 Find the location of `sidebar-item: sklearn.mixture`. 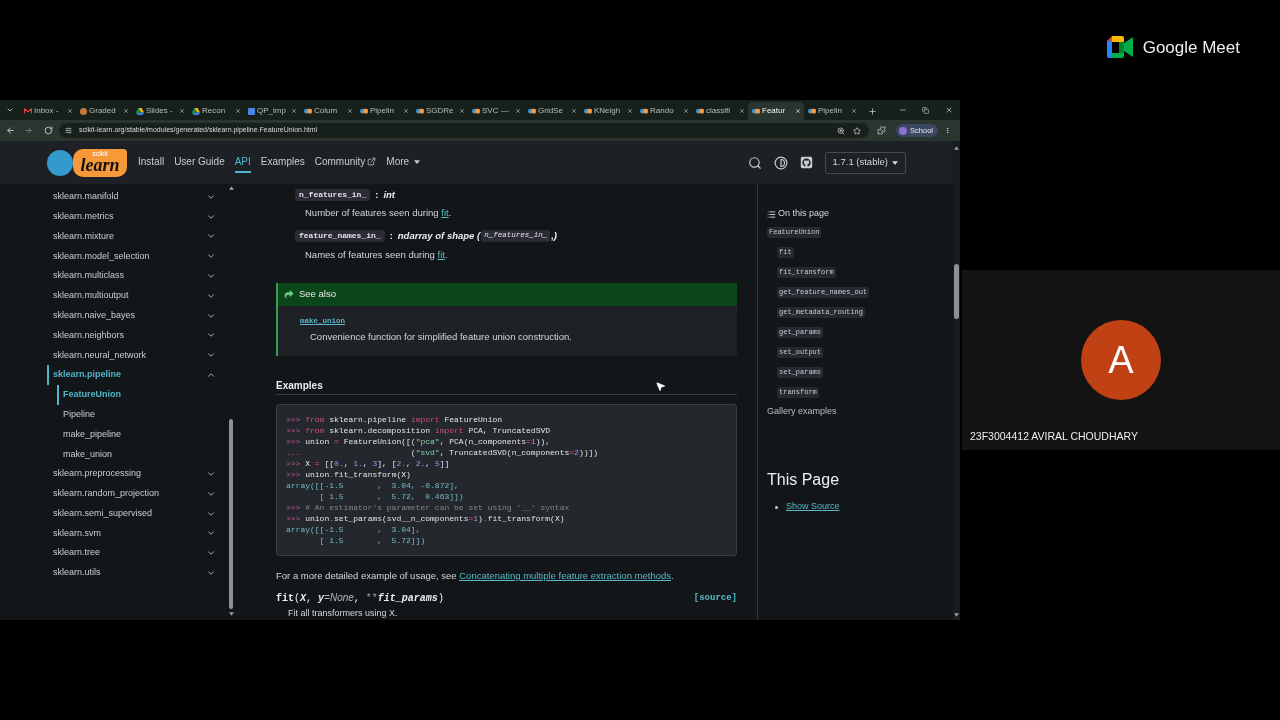

sidebar-item: sklearn.mixture is located at coordinates (131, 236).